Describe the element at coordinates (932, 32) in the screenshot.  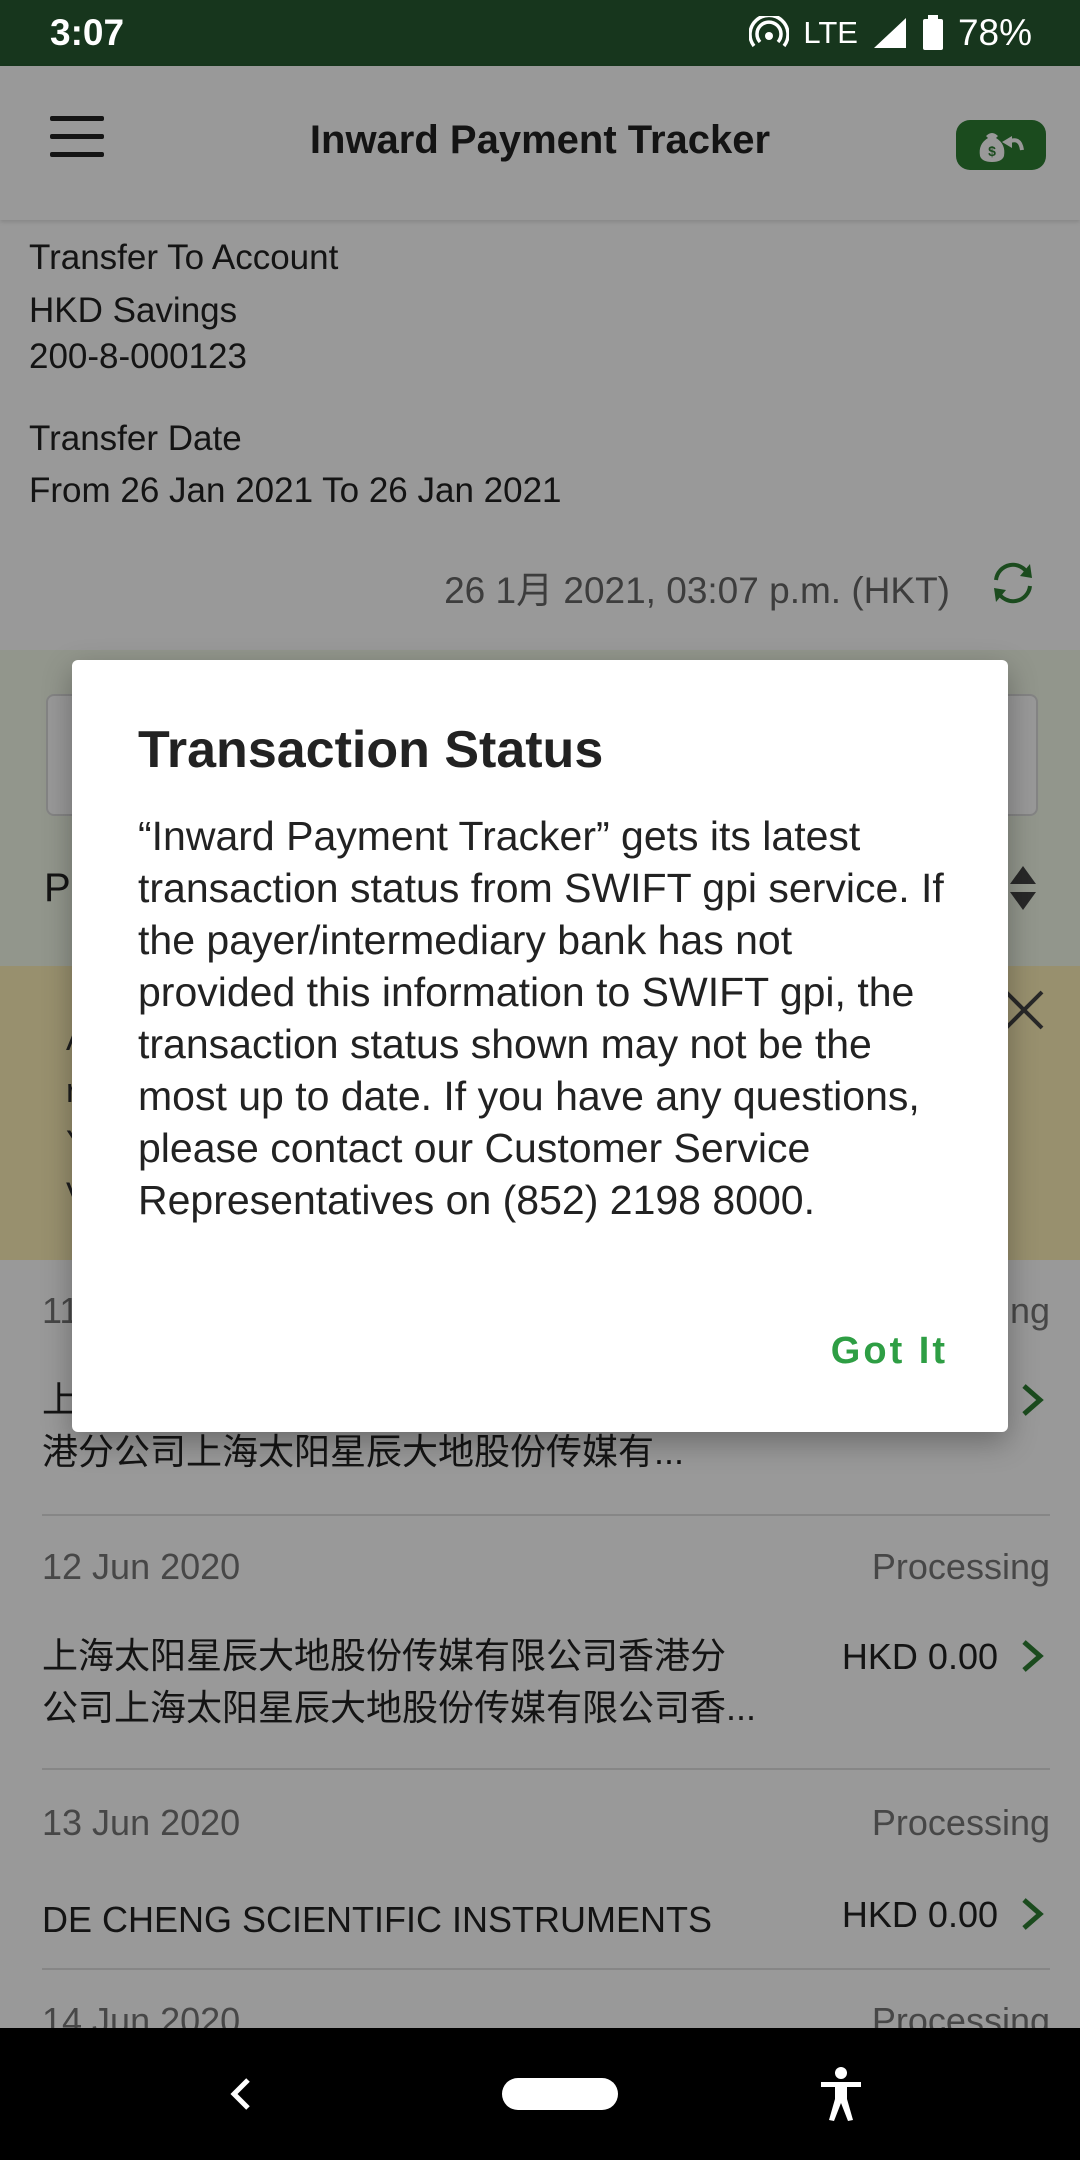
I see `battery-icon` at that location.